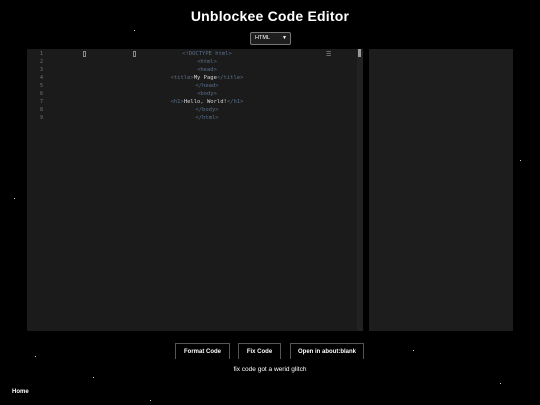 The image size is (540, 405). What do you see at coordinates (207, 70) in the screenshot?
I see `code-line: <head>` at bounding box center [207, 70].